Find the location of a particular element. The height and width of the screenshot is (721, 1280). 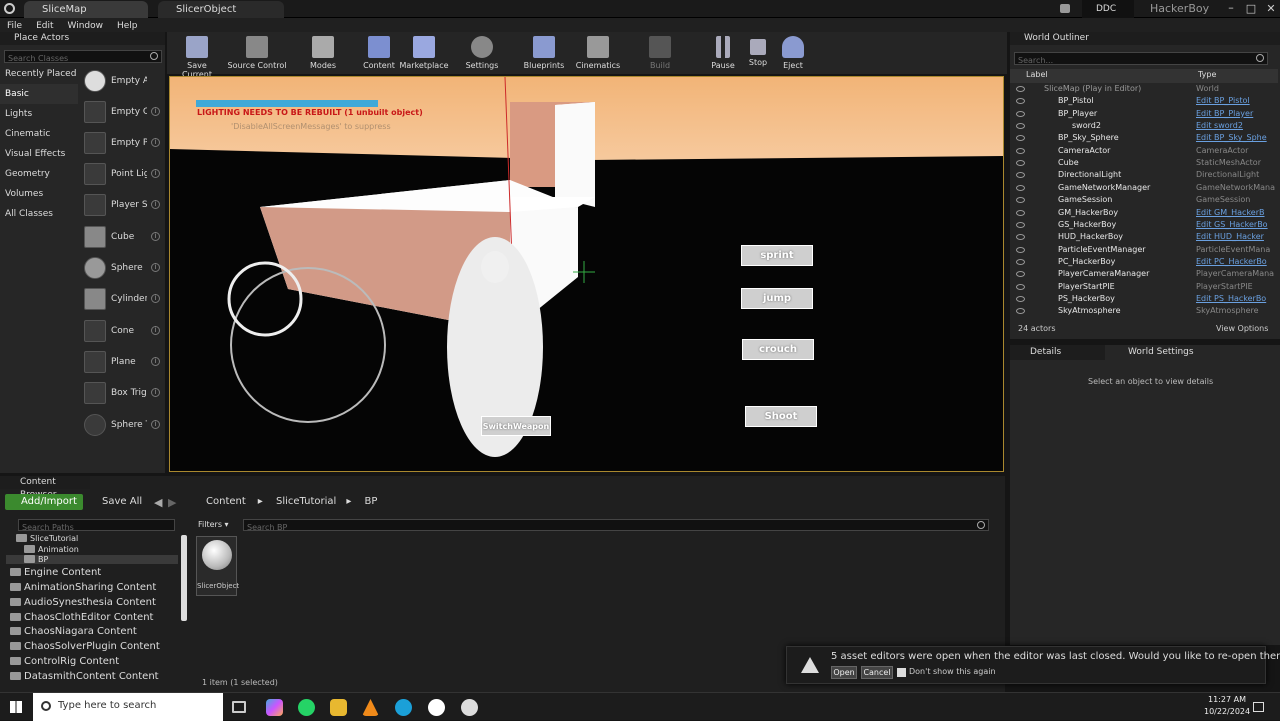

outliner-row: PS_HackerBoy Edit PS_HackerBo is located at coordinates (1144, 299).